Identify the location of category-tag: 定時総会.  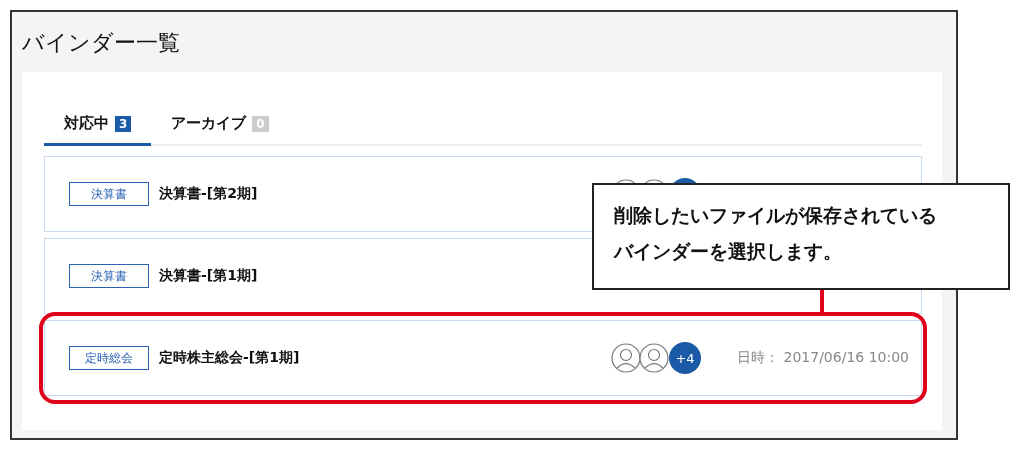
(109, 358).